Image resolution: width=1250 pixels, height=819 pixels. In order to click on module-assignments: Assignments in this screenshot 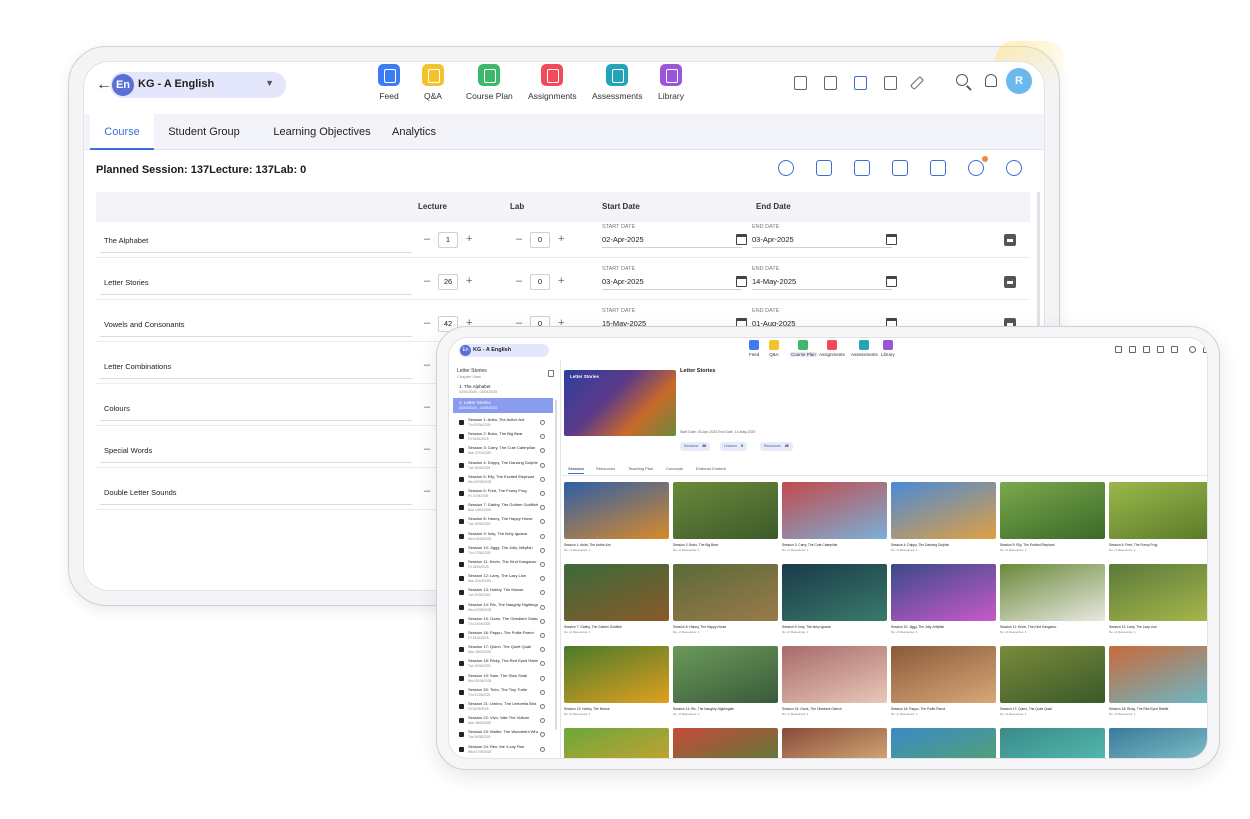, I will do `click(552, 82)`.